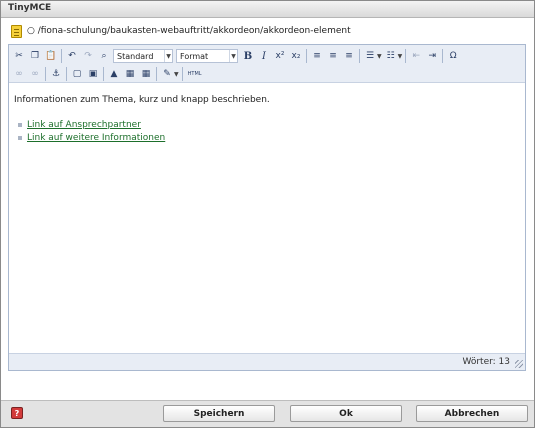 This screenshot has height=428, width=535. What do you see at coordinates (432, 56) in the screenshot?
I see `indent-icon: ⇥` at bounding box center [432, 56].